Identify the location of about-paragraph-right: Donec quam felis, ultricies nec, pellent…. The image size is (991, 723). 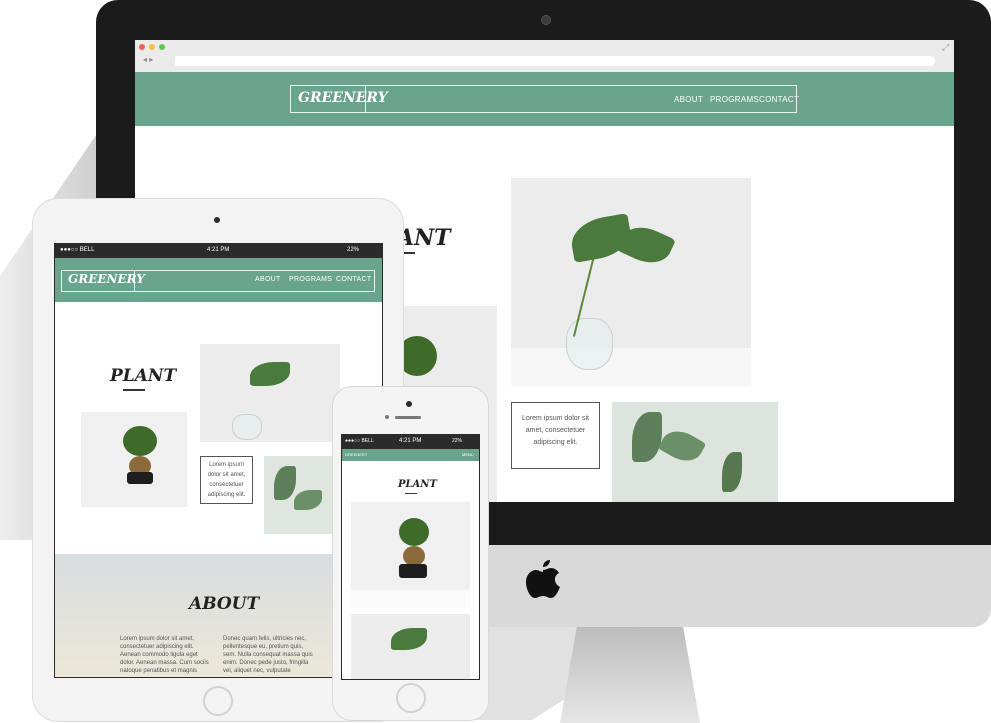
(278, 655).